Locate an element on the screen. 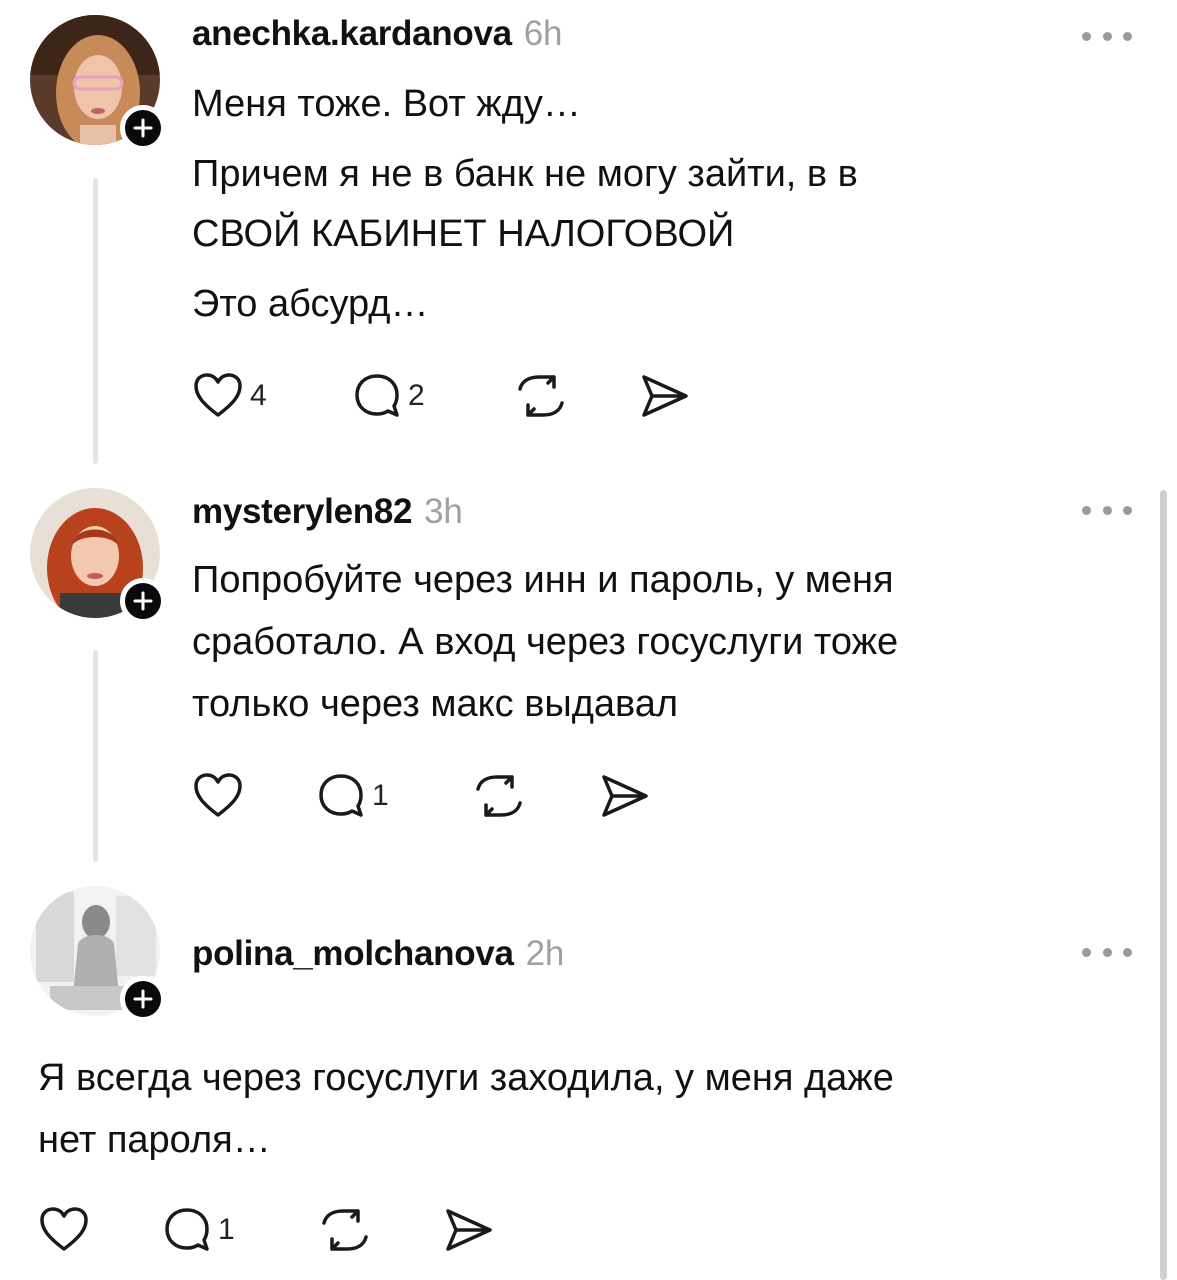 This screenshot has width=1177, height=1280. username: mysterylen82 3h is located at coordinates (327, 512).